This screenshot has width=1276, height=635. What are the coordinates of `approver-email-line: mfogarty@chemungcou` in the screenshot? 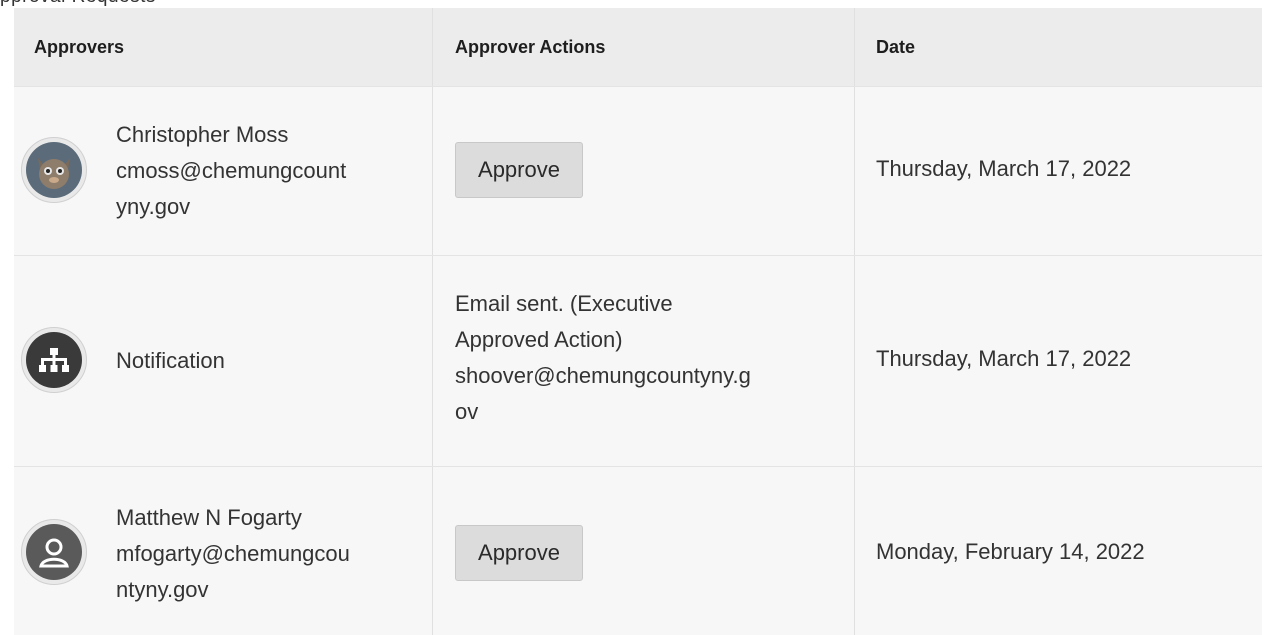 It's located at (233, 553).